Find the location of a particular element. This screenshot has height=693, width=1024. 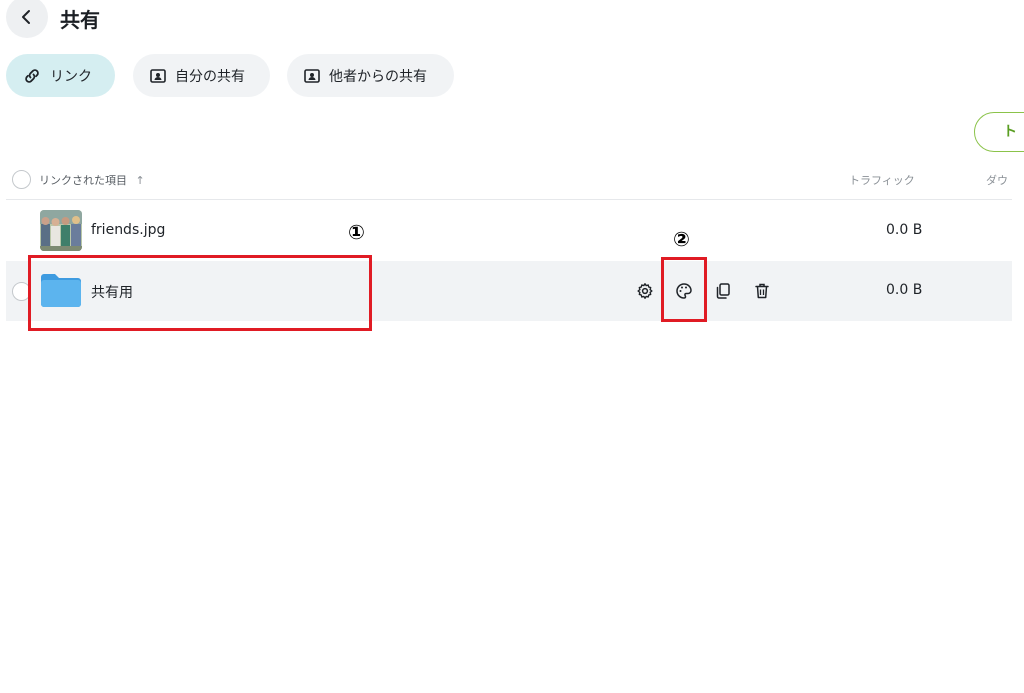

settings-button is located at coordinates (645, 291).